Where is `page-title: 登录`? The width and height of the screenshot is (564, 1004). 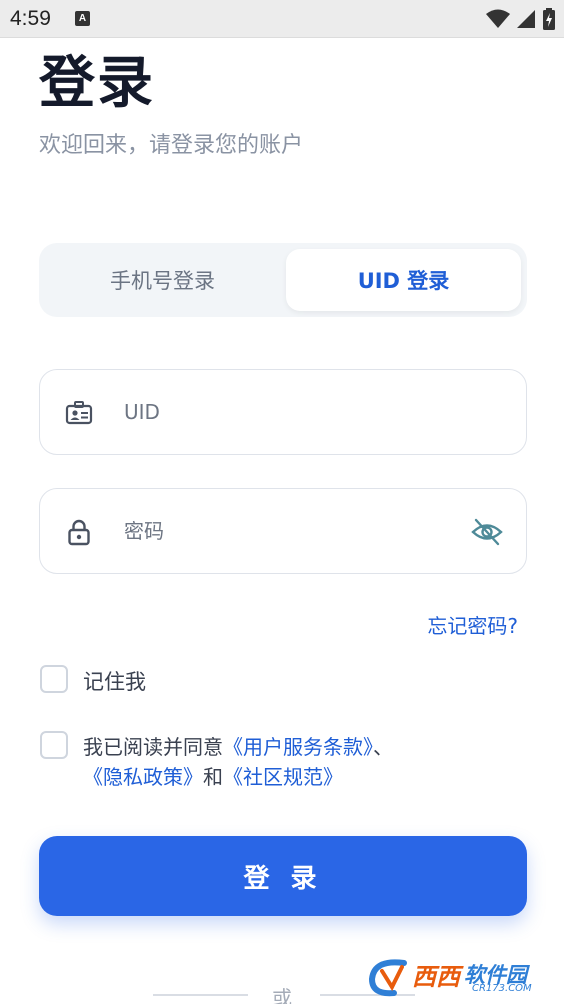
page-title: 登录 is located at coordinates (97, 83).